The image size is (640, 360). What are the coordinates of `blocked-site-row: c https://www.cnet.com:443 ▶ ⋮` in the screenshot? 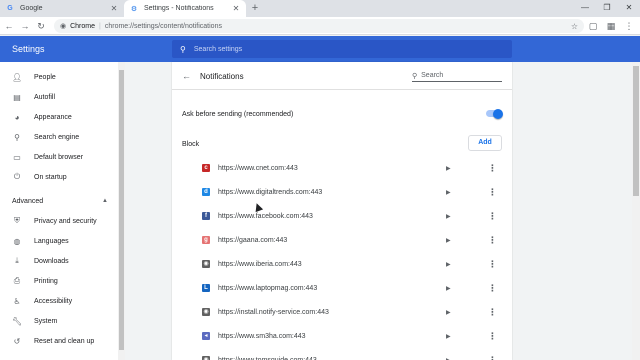 It's located at (342, 168).